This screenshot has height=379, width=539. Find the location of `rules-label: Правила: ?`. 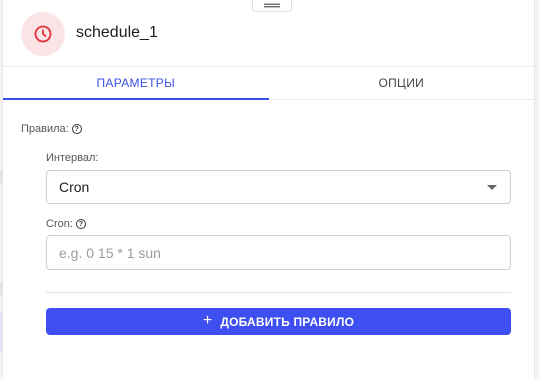

rules-label: Правила: ? is located at coordinates (51, 129).